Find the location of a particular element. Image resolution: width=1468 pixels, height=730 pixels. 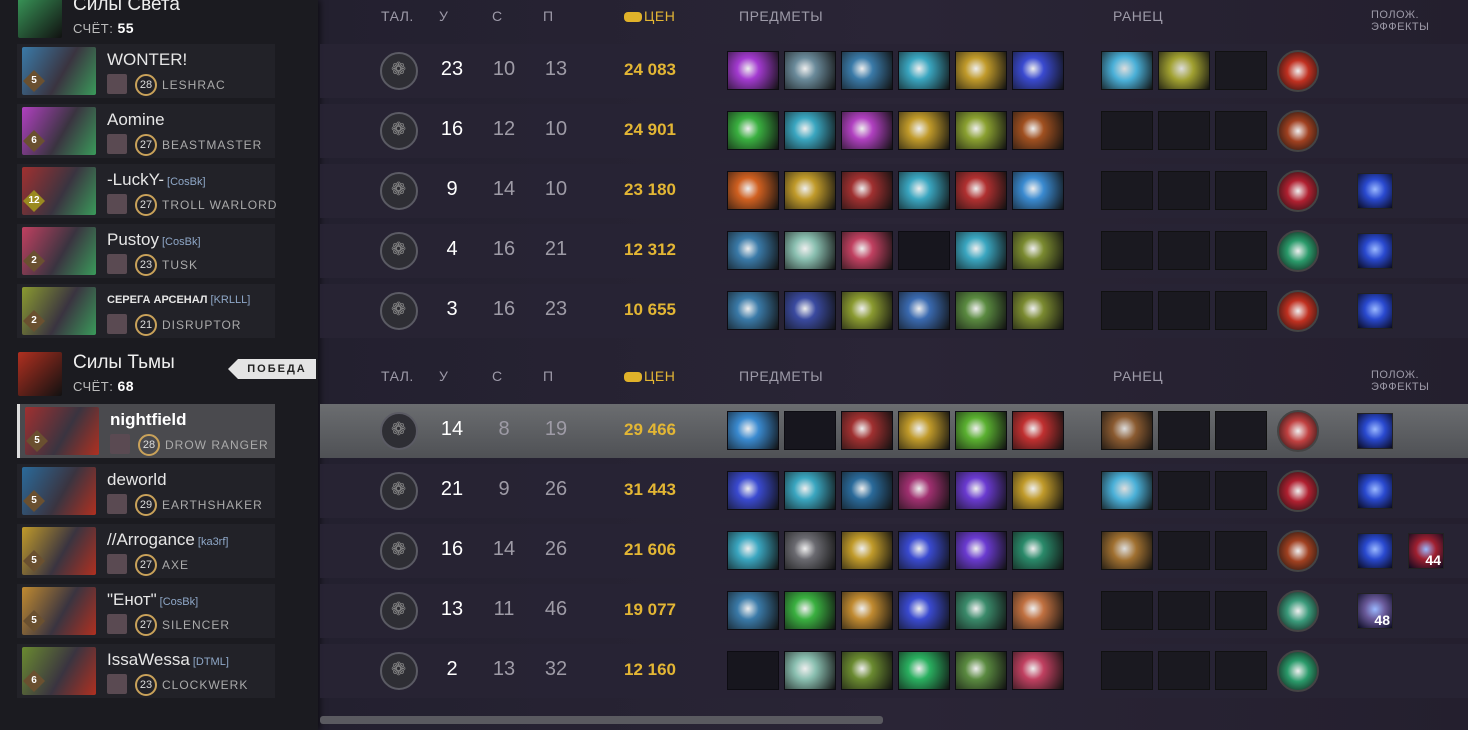

player-card: 5 "Енот" [CosBk] 27 SILENCER is located at coordinates (146, 611).